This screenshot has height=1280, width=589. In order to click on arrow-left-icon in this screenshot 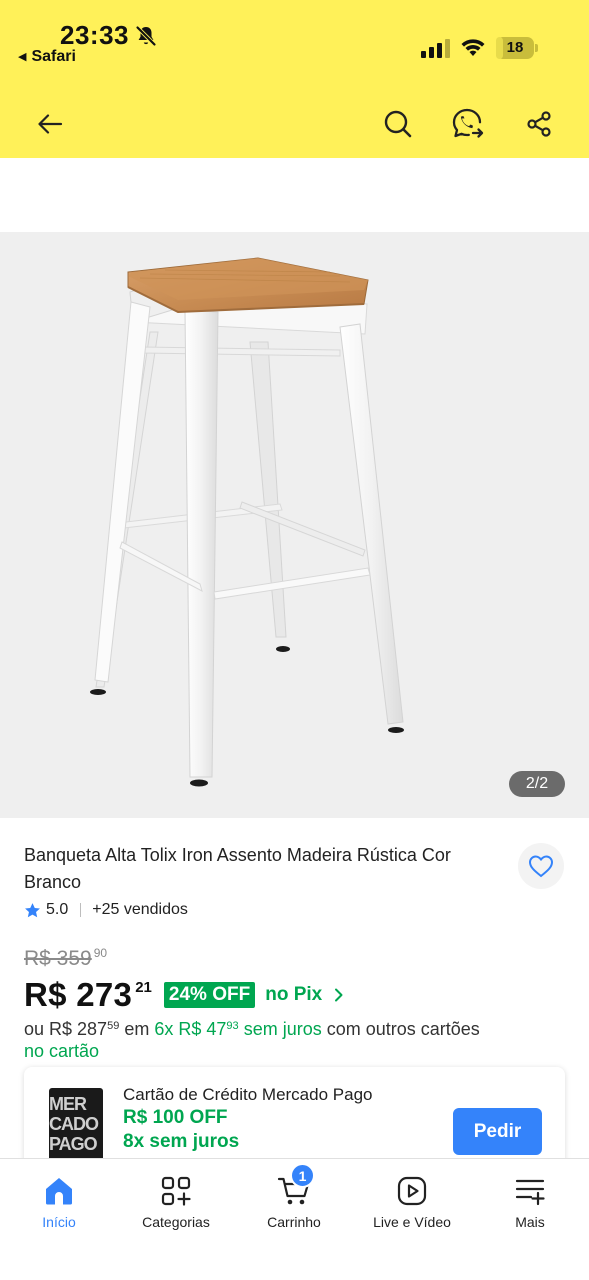, I will do `click(50, 124)`.